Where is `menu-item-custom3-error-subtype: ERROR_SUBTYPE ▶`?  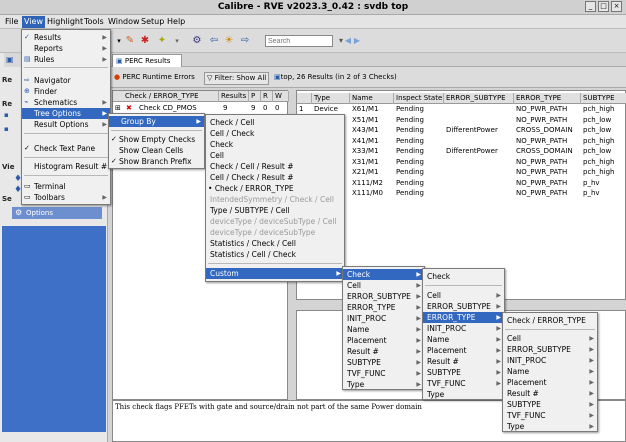 menu-item-custom3-error-subtype: ERROR_SUBTYPE ▶ is located at coordinates (550, 349).